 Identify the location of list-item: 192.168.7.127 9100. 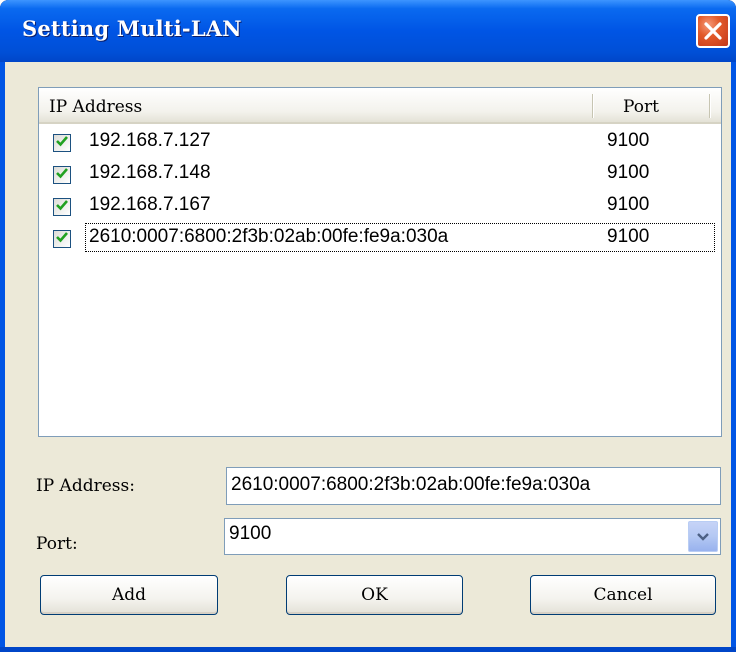
(380, 142).